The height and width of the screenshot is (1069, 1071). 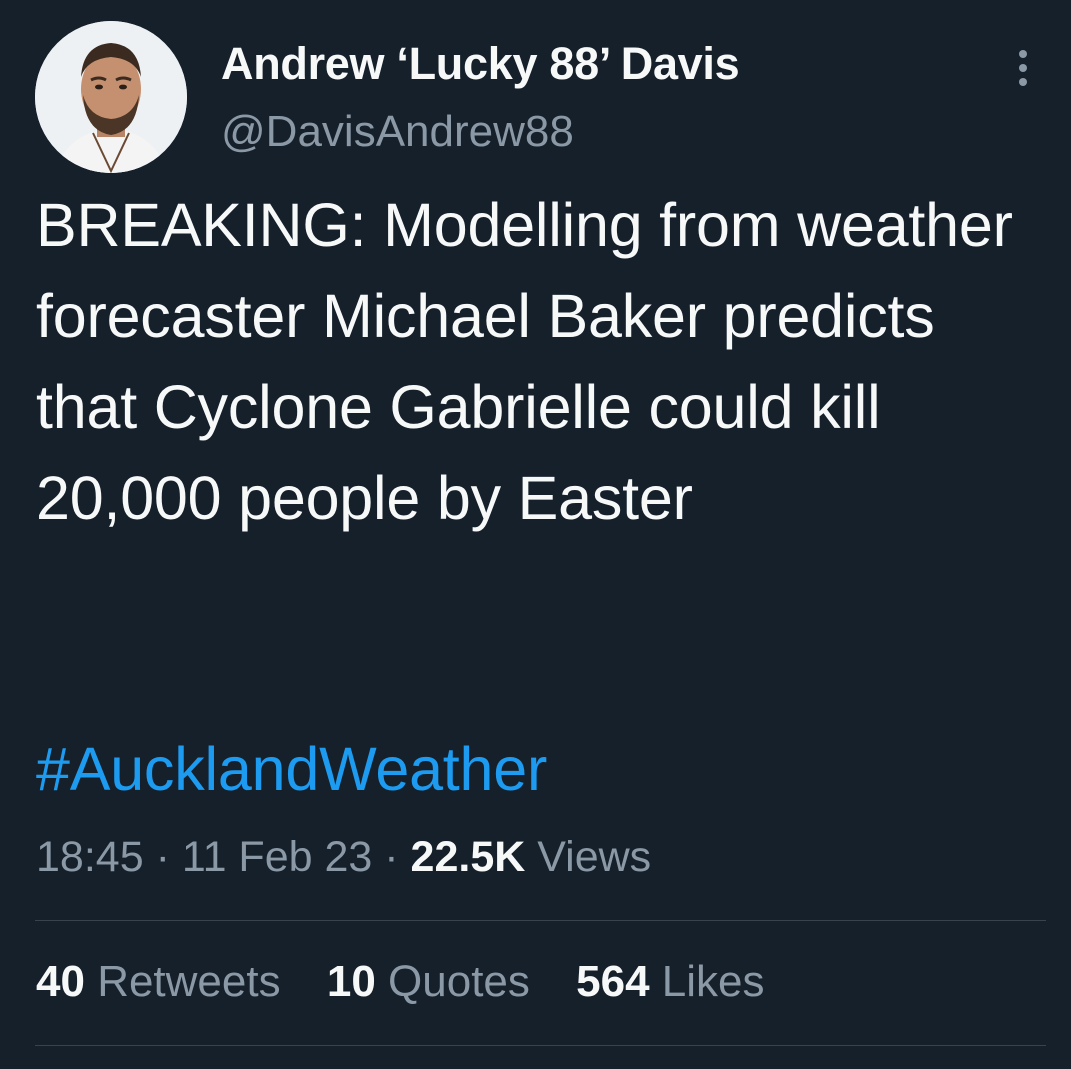 I want to click on more-vertical-icon, so click(x=1023, y=68).